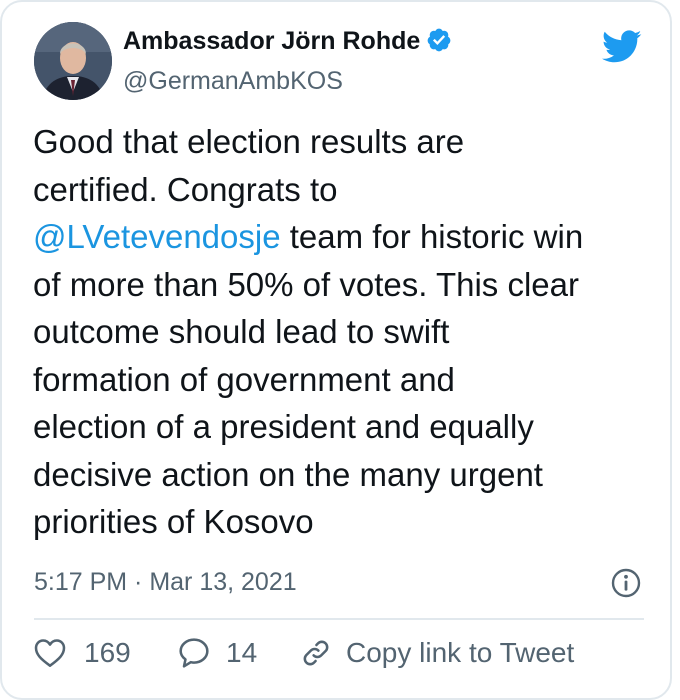  Describe the element at coordinates (339, 619) in the screenshot. I see `divider` at that location.